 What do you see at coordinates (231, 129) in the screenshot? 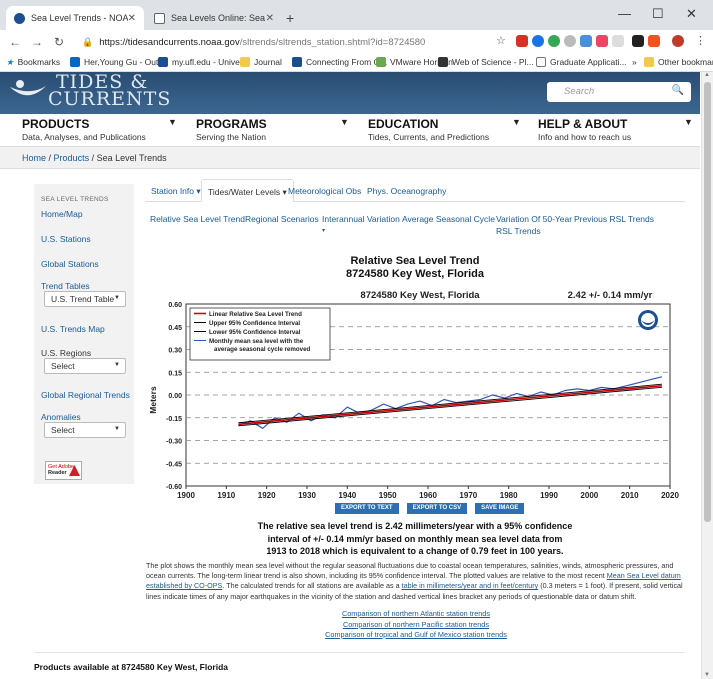
I see `nav-programs: PROGRAMS Serving the Nation` at bounding box center [231, 129].